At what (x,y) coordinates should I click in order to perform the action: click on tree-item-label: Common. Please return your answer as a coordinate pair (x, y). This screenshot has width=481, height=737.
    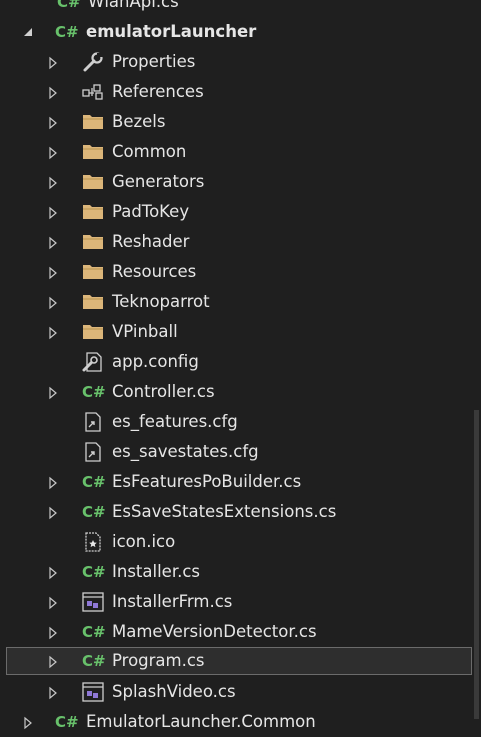
    Looking at the image, I should click on (149, 151).